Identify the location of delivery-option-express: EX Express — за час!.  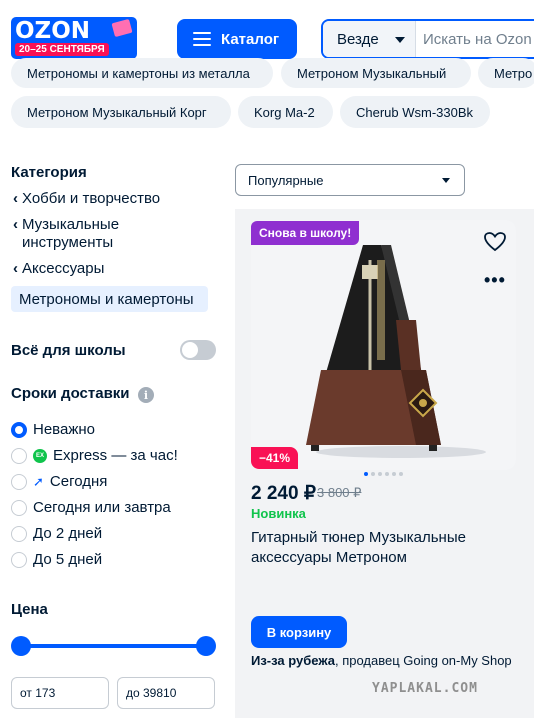
(94, 455).